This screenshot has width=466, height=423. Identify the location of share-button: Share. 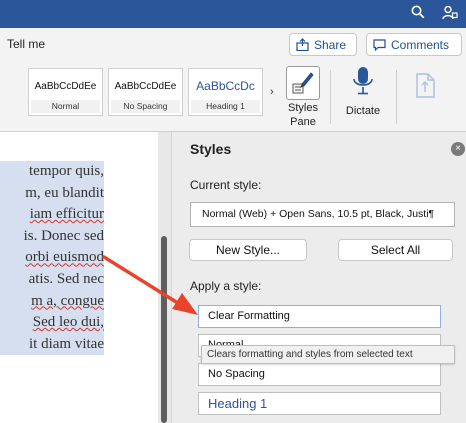
(323, 44).